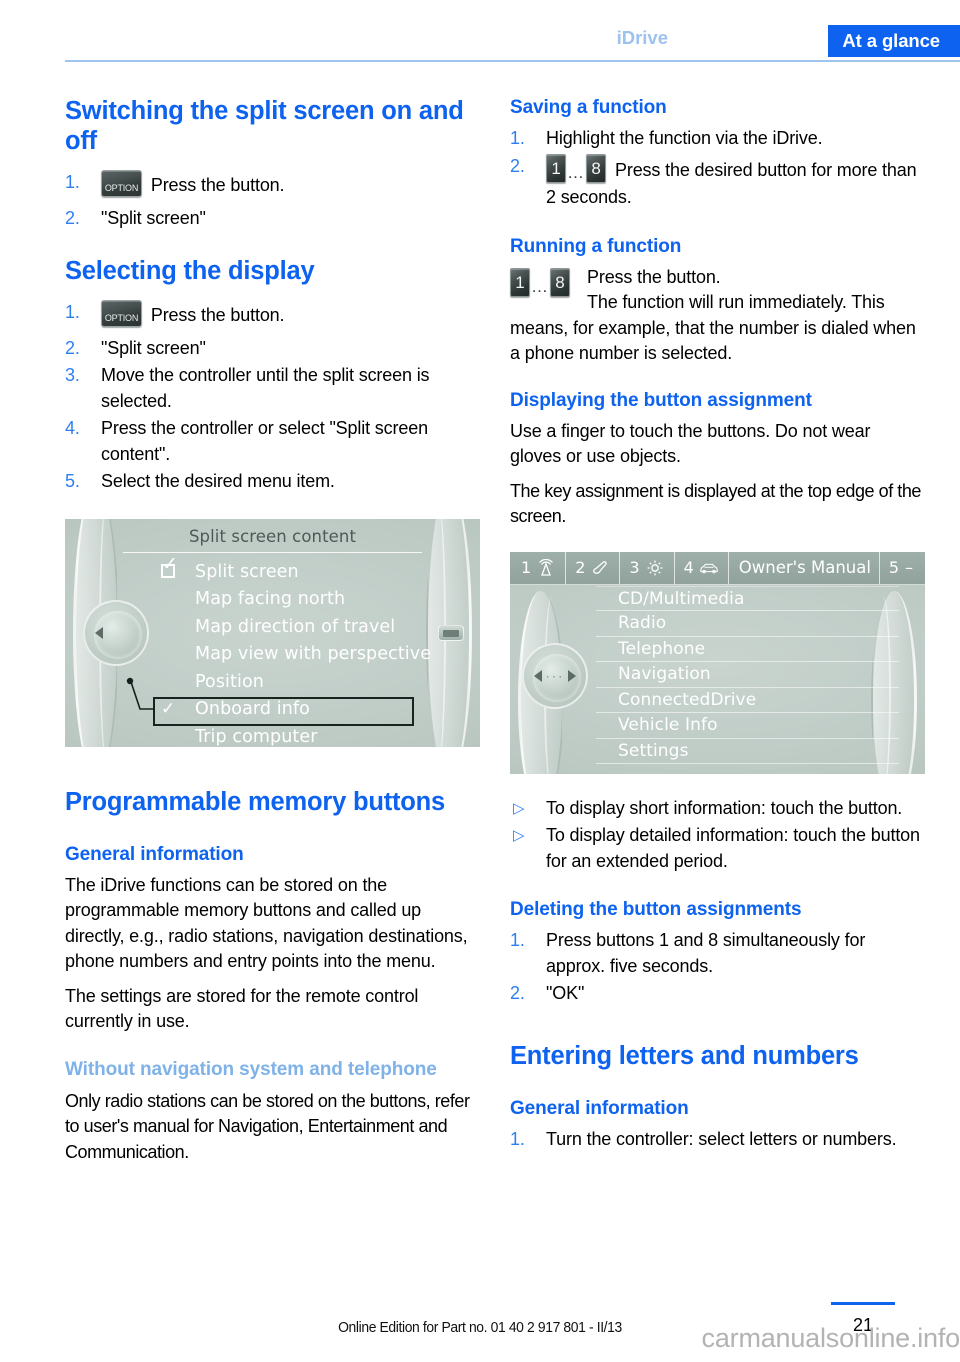 The width and height of the screenshot is (960, 1362). What do you see at coordinates (580, 567) in the screenshot?
I see `key-number: 2` at bounding box center [580, 567].